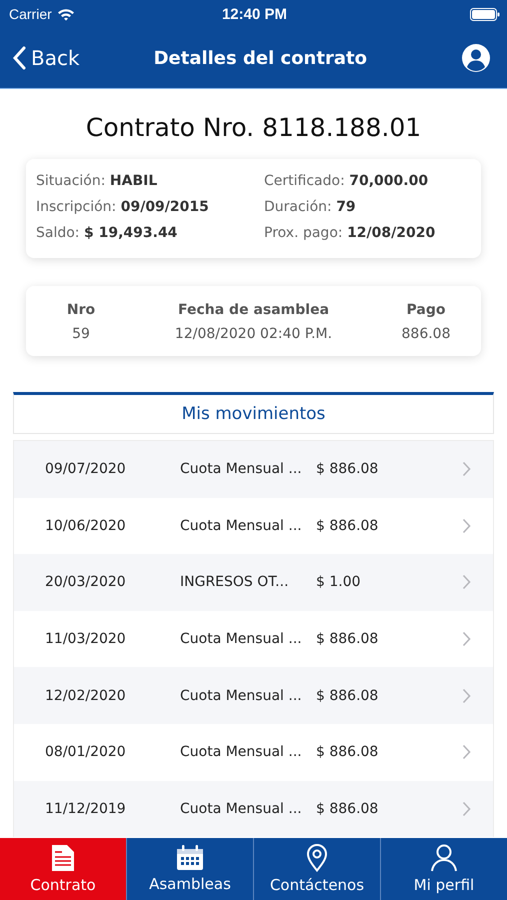 The height and width of the screenshot is (900, 507). I want to click on back-button: Back, so click(46, 58).